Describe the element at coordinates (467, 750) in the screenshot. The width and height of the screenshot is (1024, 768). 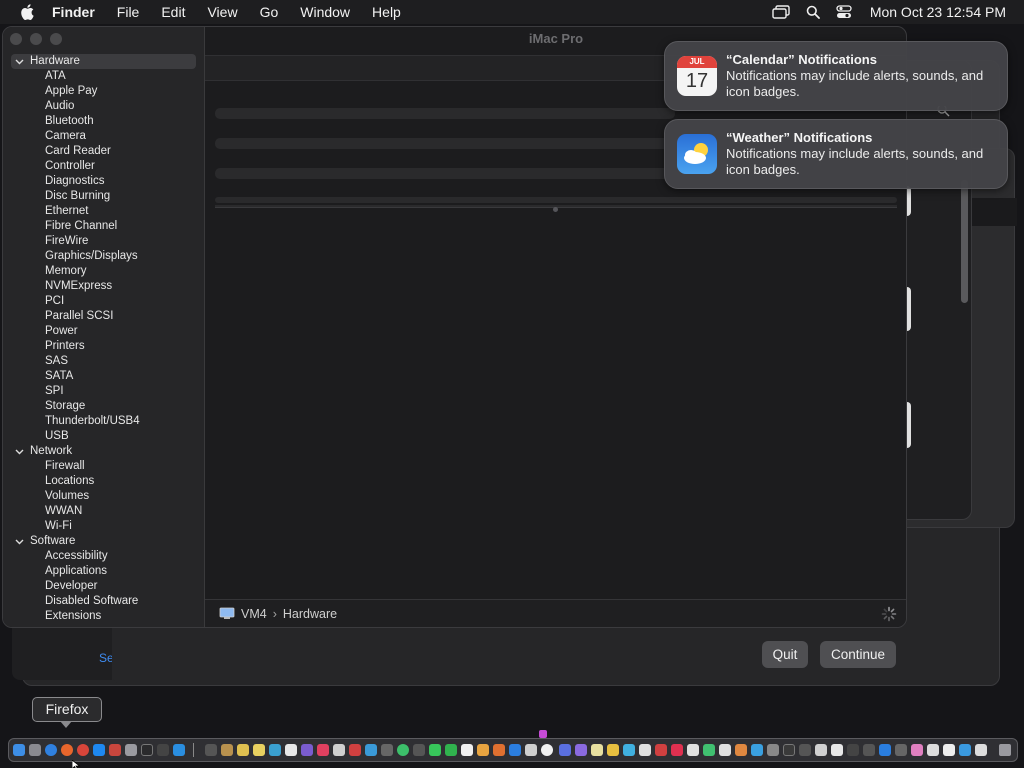
I see `calendar-dock-icon` at that location.